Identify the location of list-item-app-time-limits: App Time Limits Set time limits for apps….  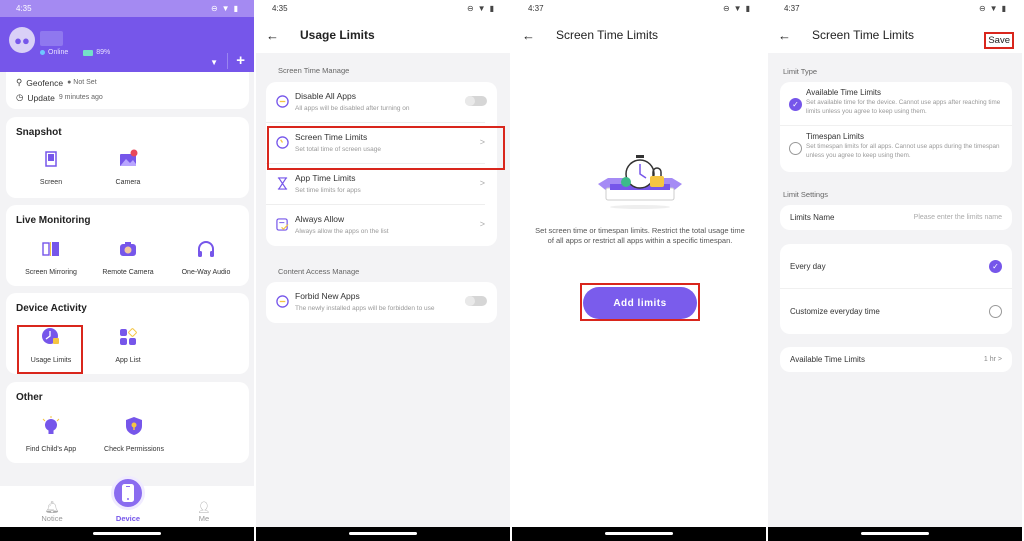
(375, 184).